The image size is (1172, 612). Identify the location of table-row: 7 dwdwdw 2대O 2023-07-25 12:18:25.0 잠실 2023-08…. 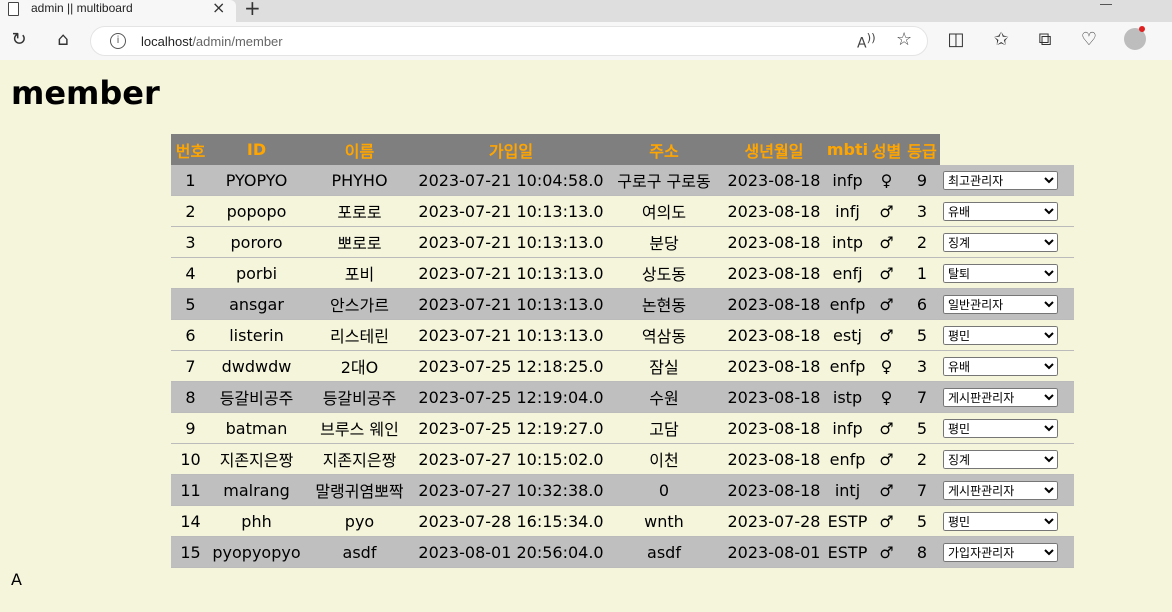
(622, 366).